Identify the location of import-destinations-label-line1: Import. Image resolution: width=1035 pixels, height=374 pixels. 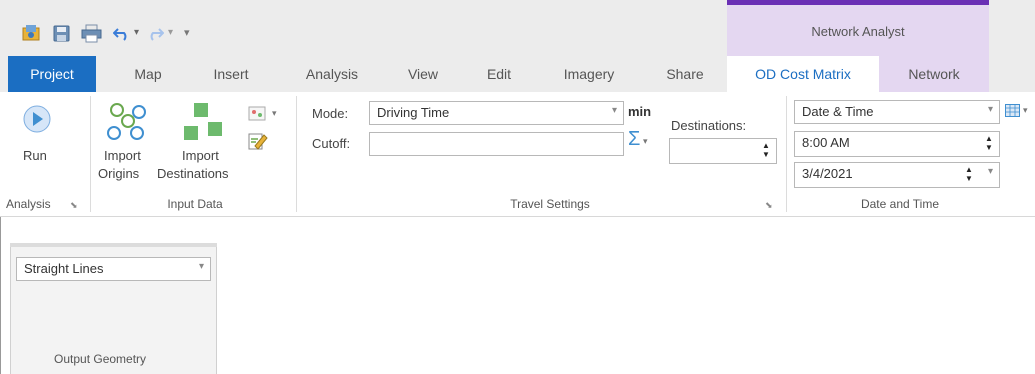
(200, 155).